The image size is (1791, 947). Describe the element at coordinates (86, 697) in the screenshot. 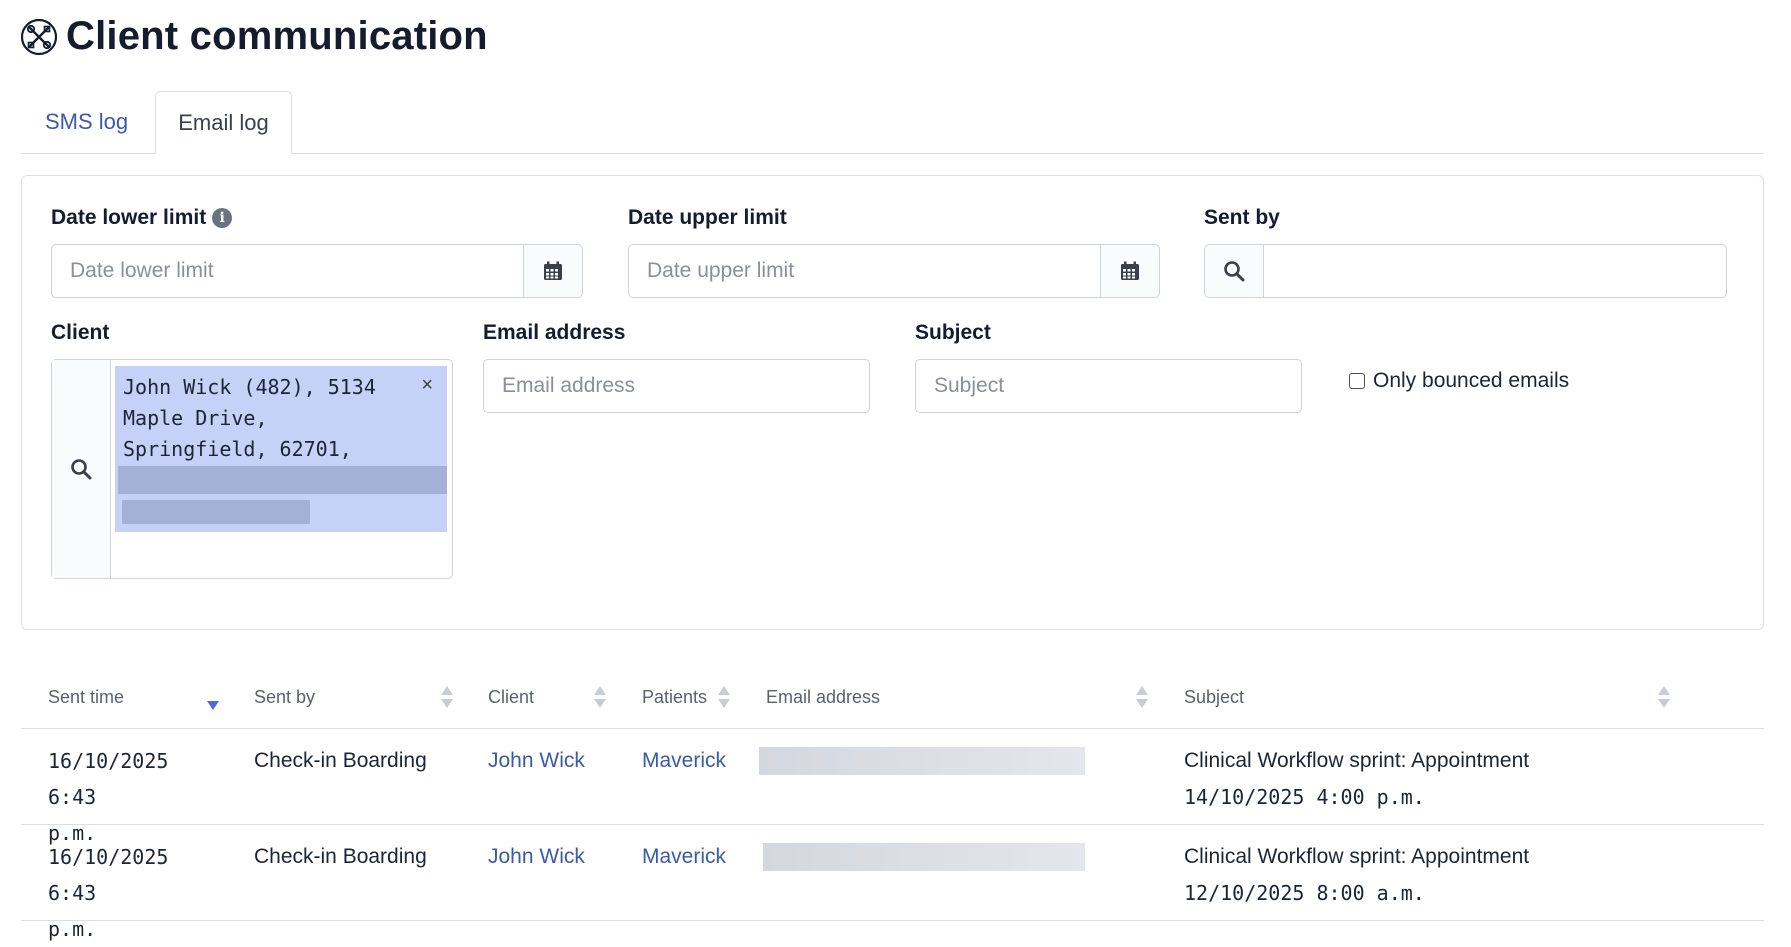

I see `column-header-sent-time: Sent time` at that location.